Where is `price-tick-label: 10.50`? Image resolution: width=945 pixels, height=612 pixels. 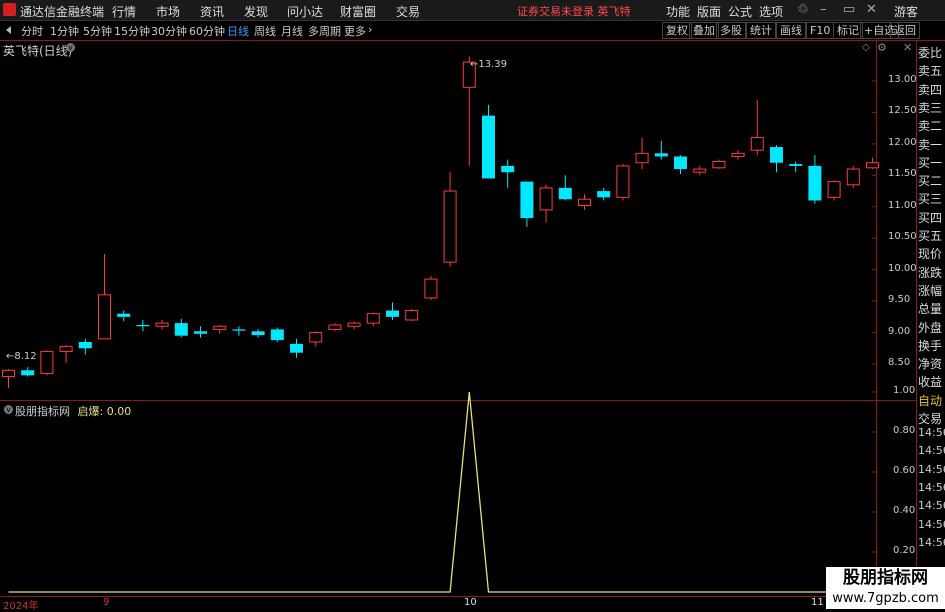 price-tick-label: 10.50 is located at coordinates (902, 237).